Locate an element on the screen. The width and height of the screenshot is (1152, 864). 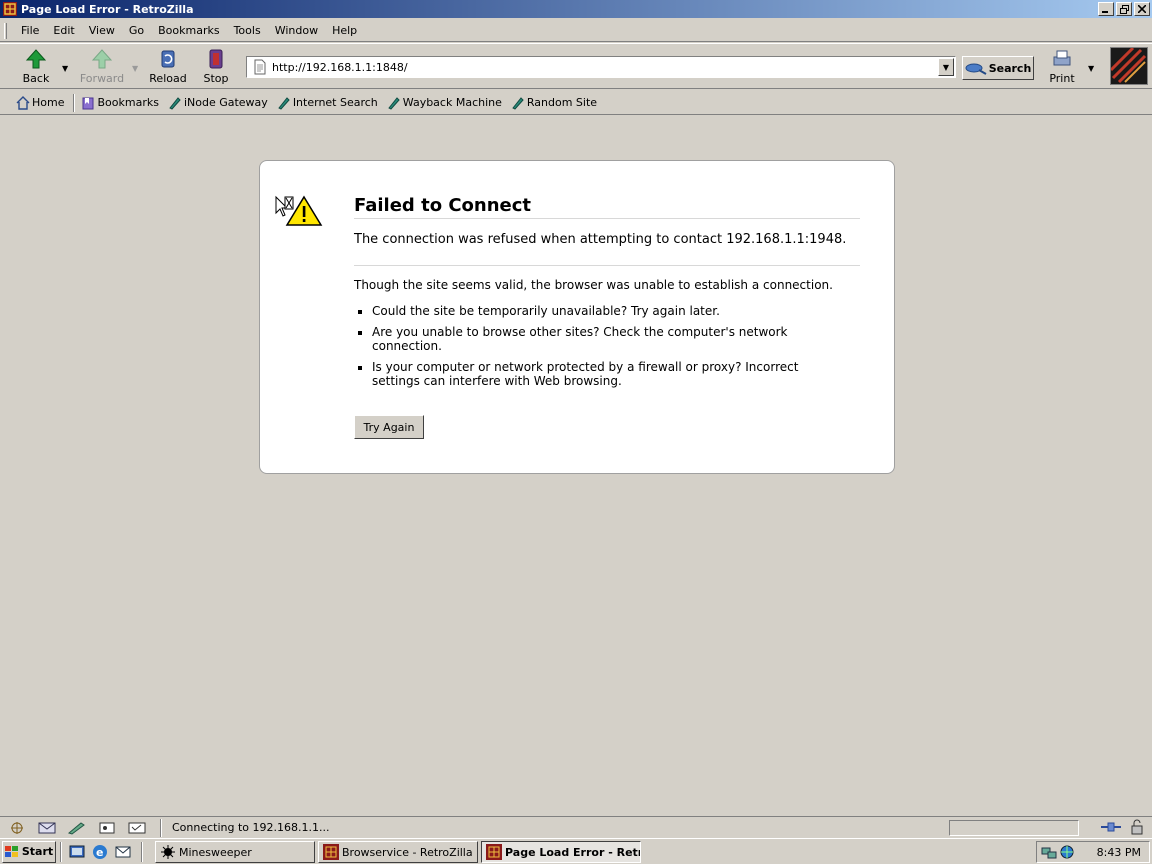
svg-text: e is located at coordinates (99, 852).